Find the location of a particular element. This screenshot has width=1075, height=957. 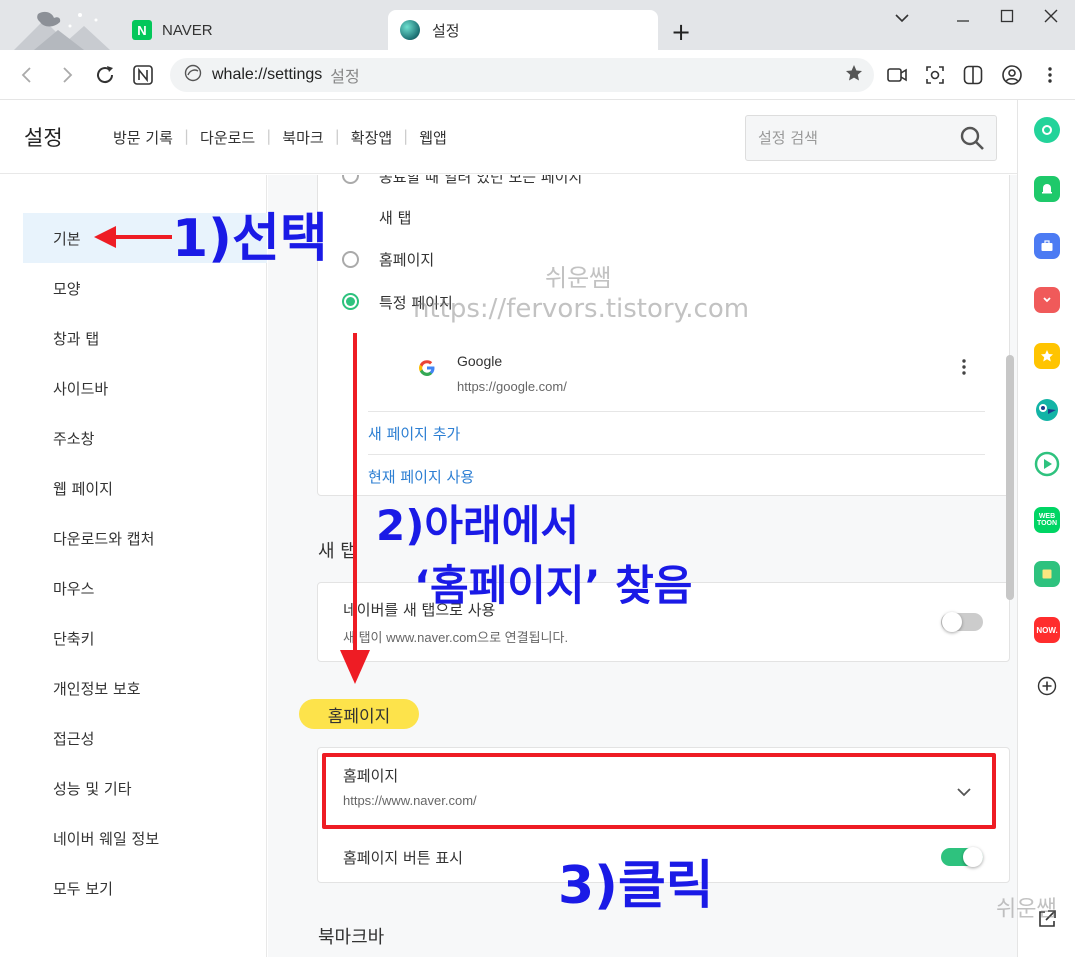

add-icon is located at coordinates (1047, 686).